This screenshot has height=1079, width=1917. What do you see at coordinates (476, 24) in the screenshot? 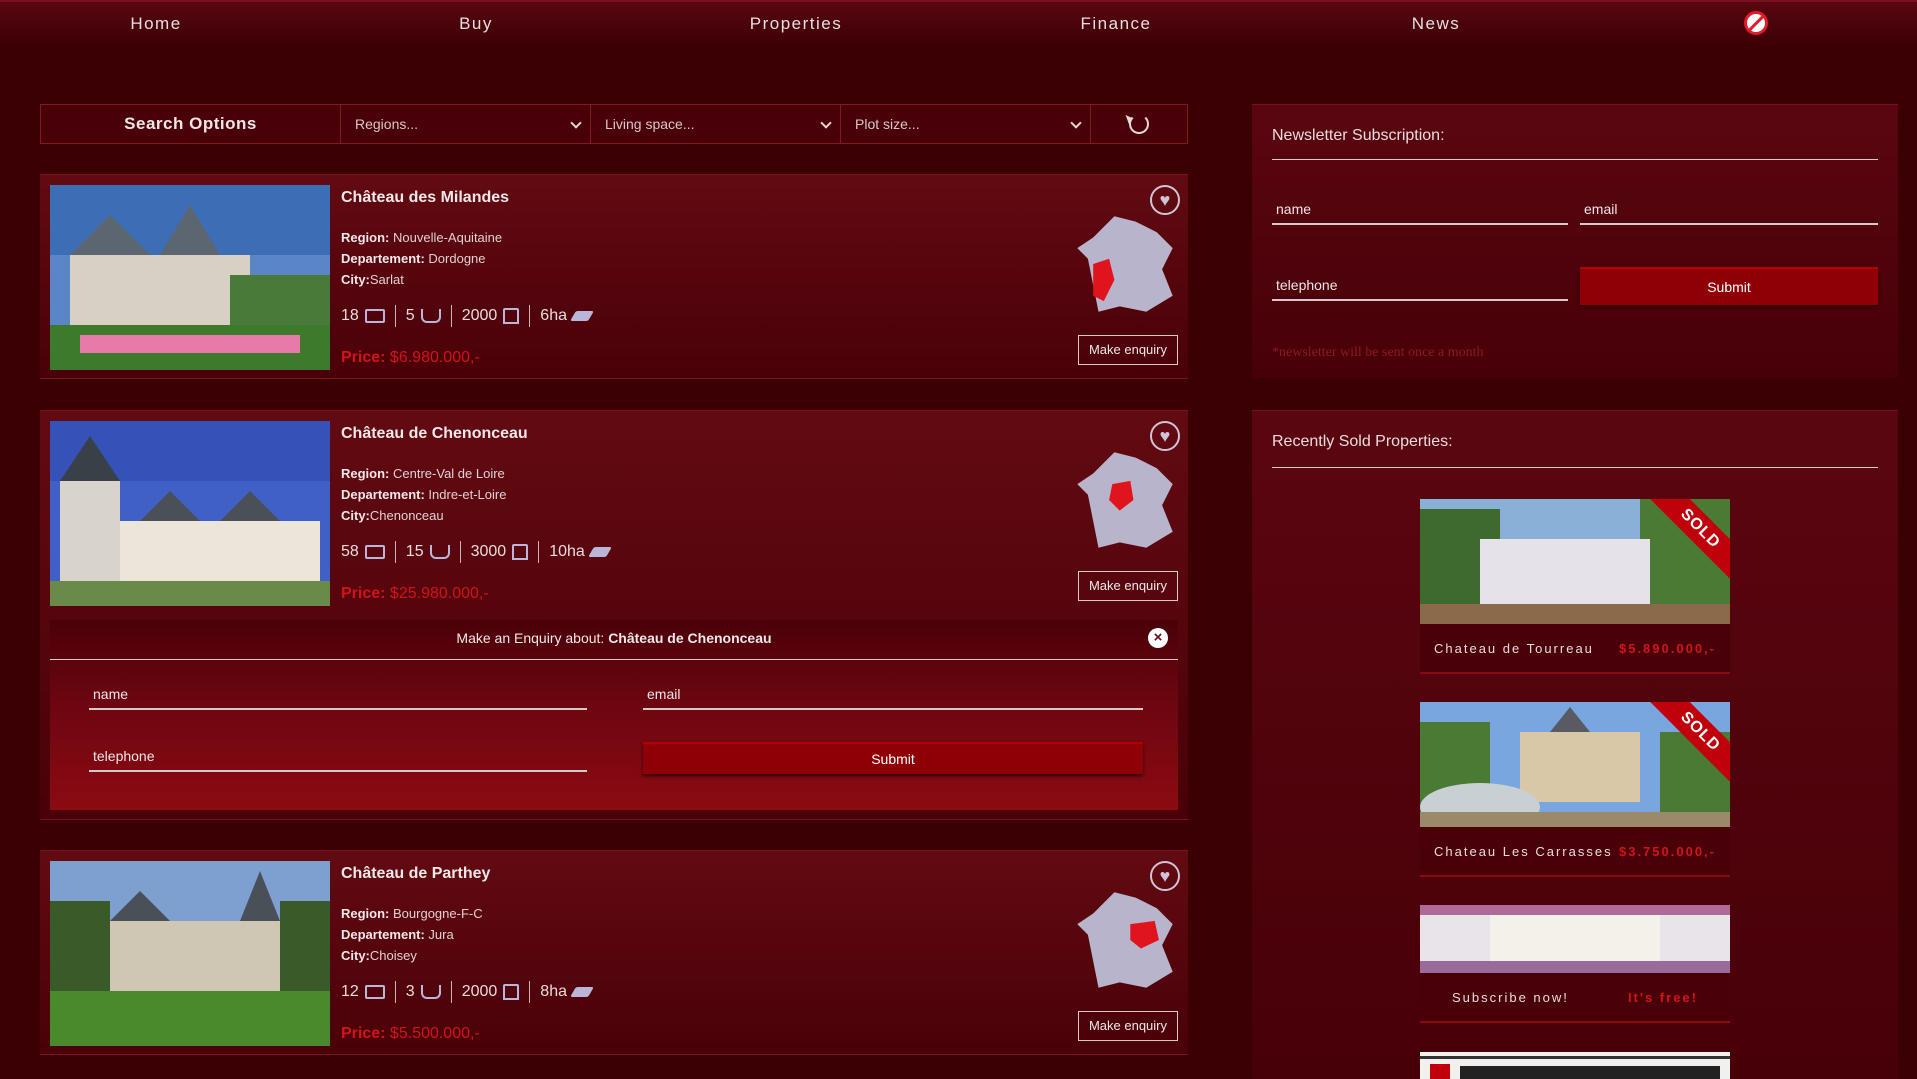
I see `nav-buy: Buy` at bounding box center [476, 24].